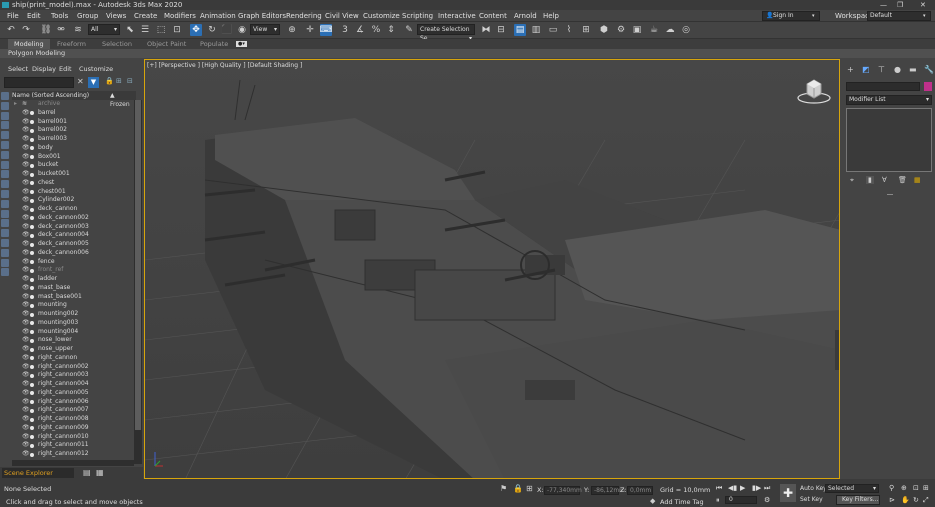  I want to click on tree-row: 👁 right_cannon012, so click(72, 454).